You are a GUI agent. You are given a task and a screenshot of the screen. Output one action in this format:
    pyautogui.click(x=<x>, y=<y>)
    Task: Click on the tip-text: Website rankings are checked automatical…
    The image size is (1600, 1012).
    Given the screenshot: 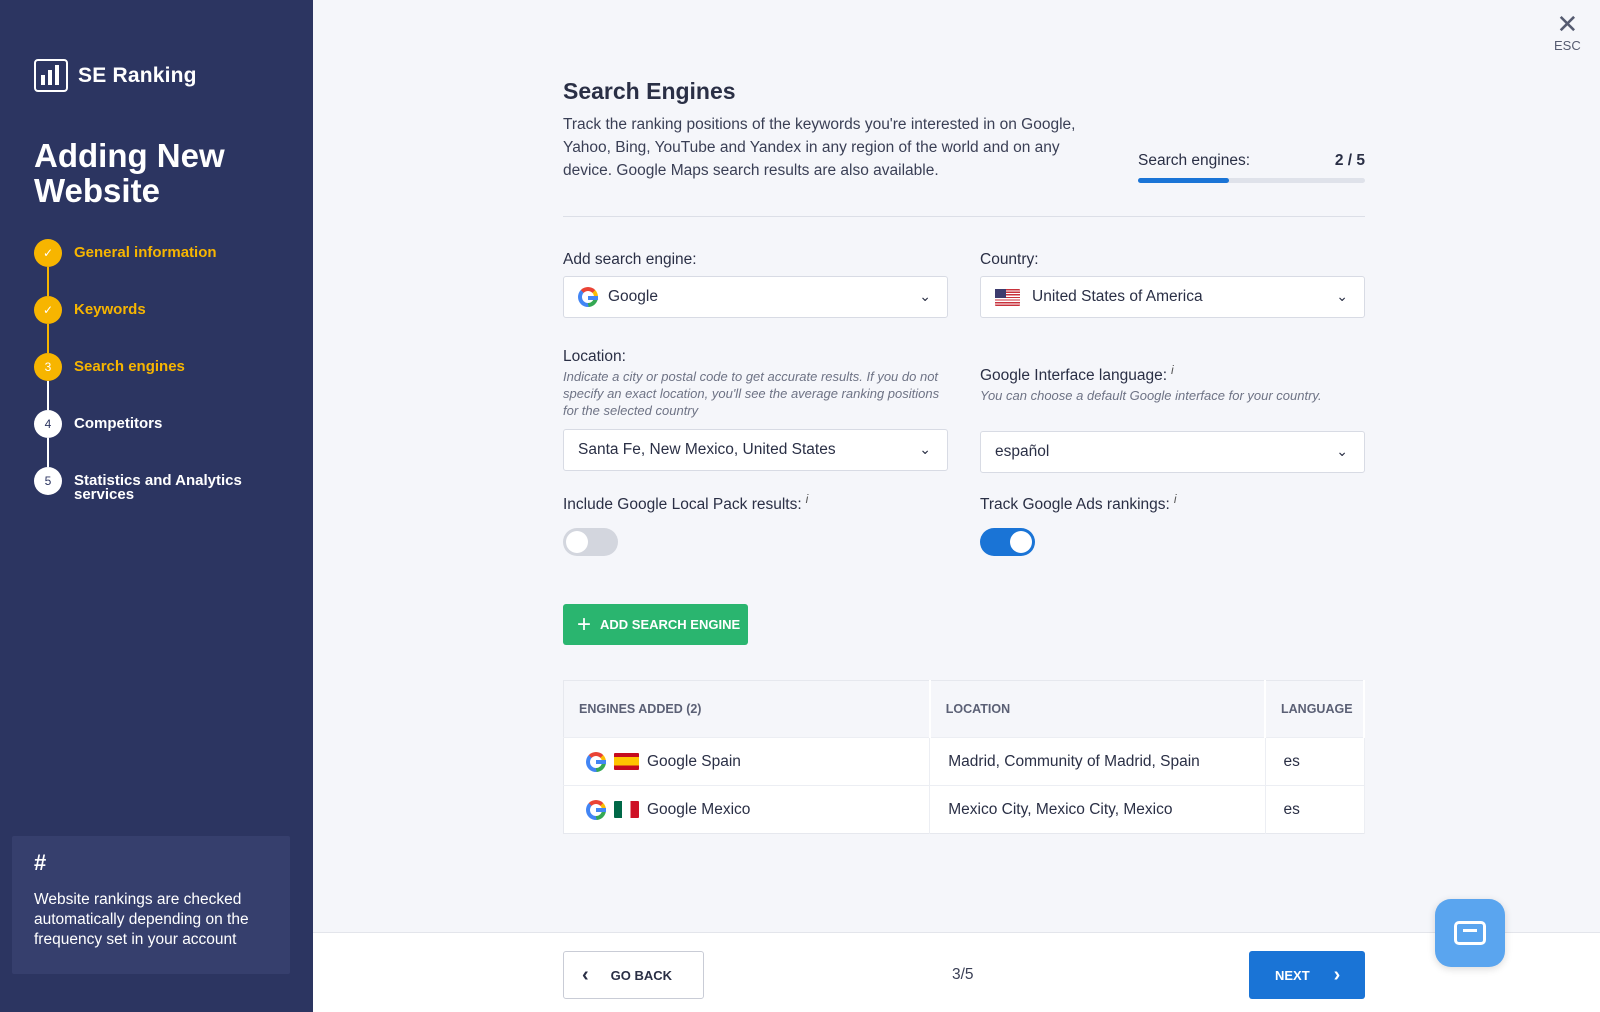 What is the action you would take?
    pyautogui.click(x=141, y=919)
    